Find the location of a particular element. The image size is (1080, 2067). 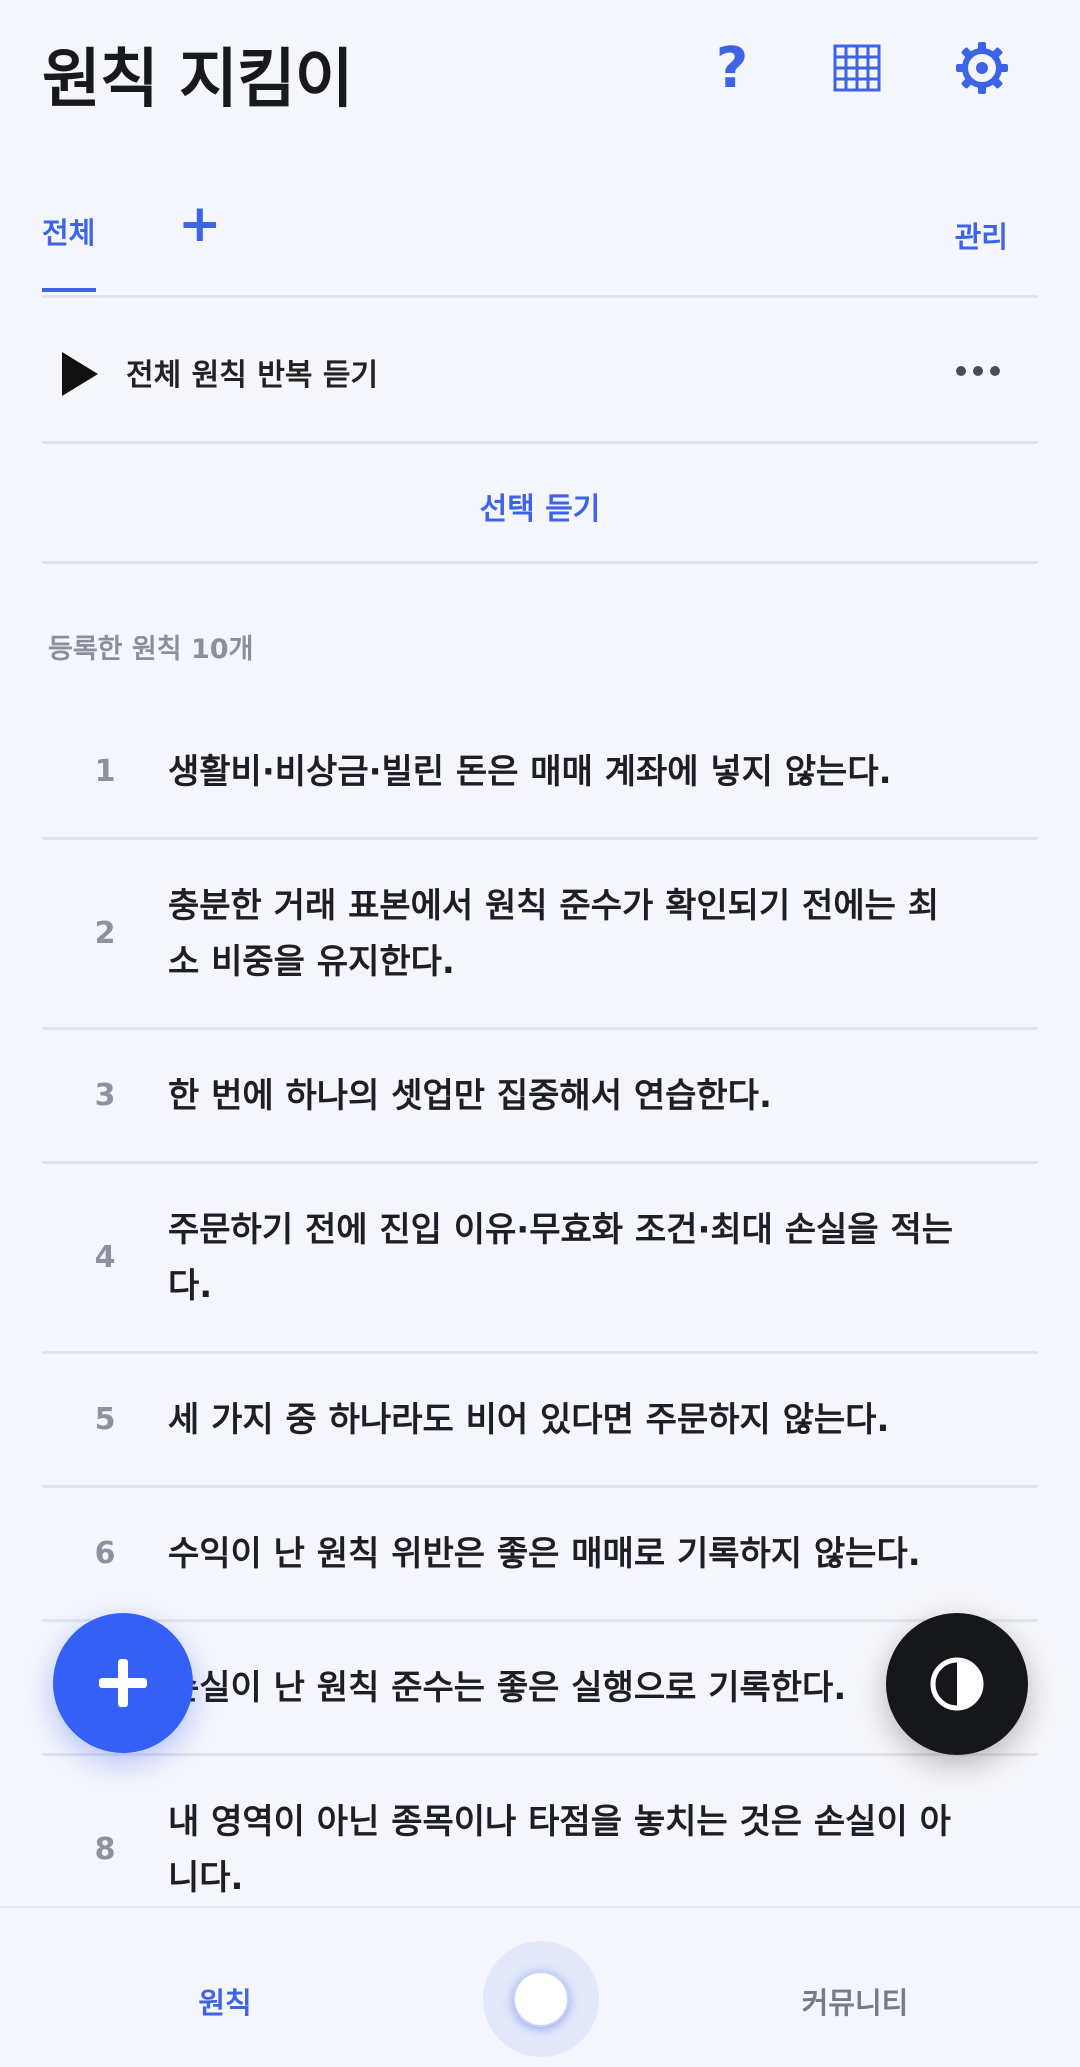

bottom-nav: 원칙 커뮤니티 is located at coordinates (540, 1986).